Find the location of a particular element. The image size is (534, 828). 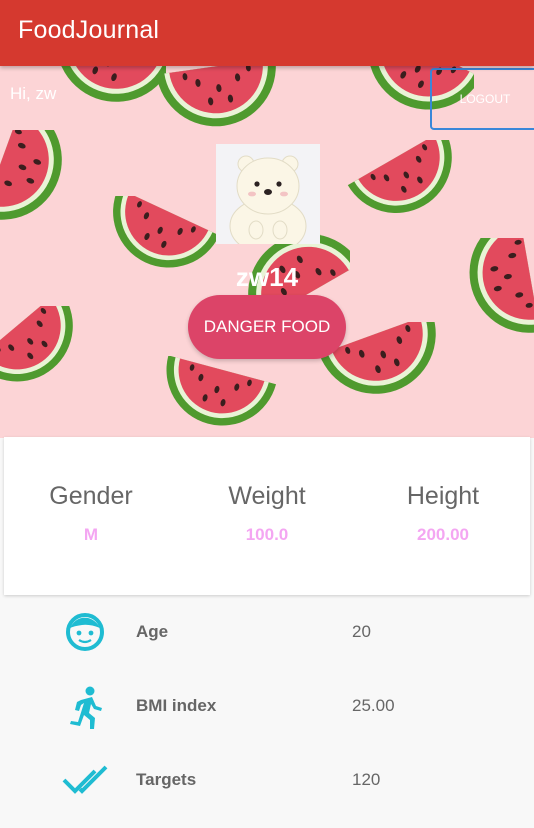

bmi-label: BMI index is located at coordinates (176, 705).